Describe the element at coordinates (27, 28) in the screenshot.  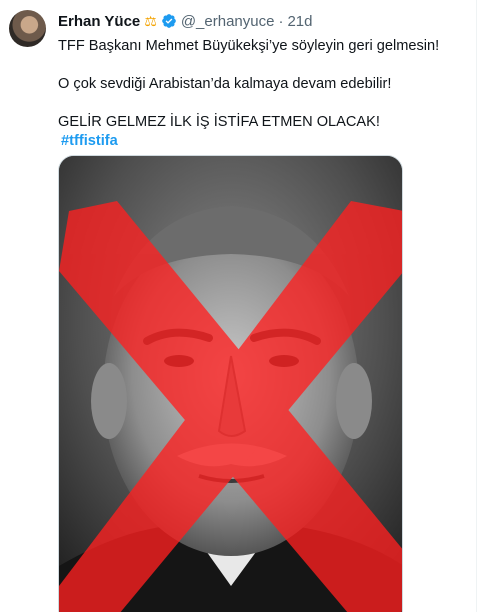
I see `avatar` at that location.